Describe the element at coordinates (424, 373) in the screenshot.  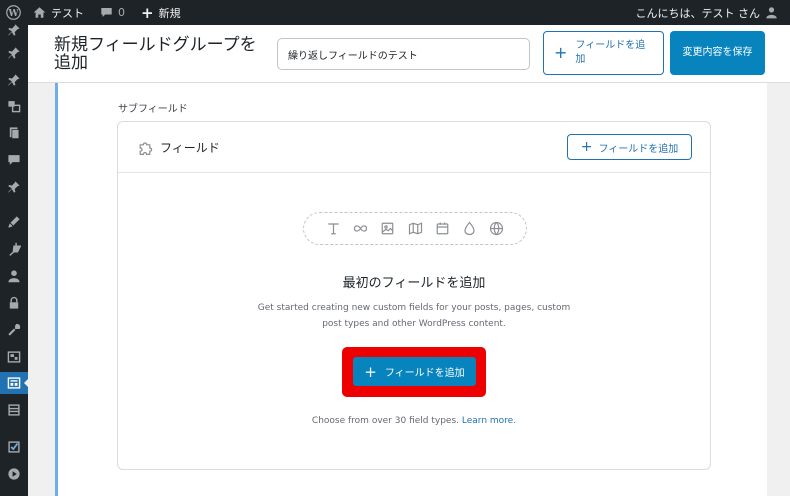
I see `main-add-field-label: フィールドを追加` at that location.